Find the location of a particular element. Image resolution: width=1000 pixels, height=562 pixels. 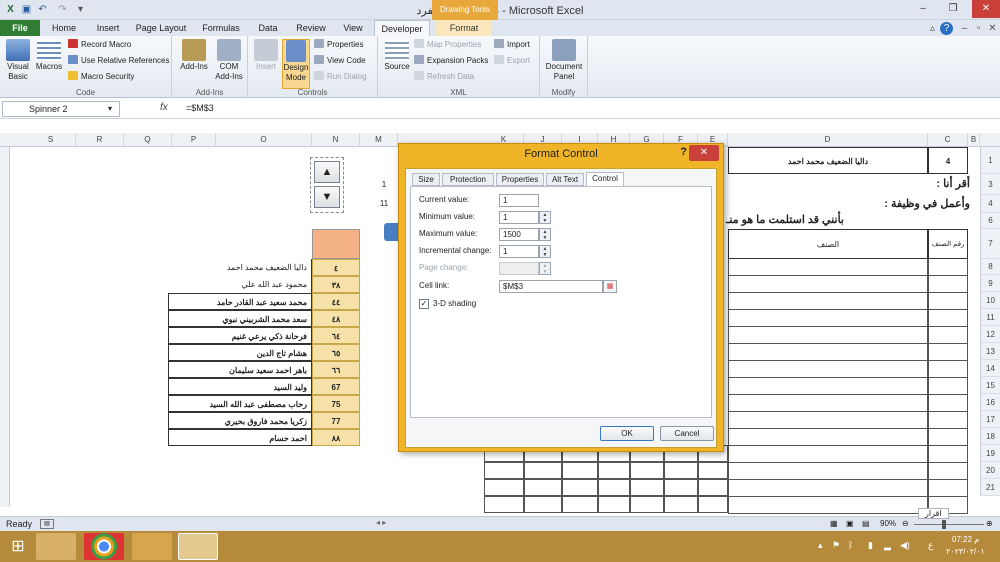

list-number-cell: ٦٥ is located at coordinates (336, 352).